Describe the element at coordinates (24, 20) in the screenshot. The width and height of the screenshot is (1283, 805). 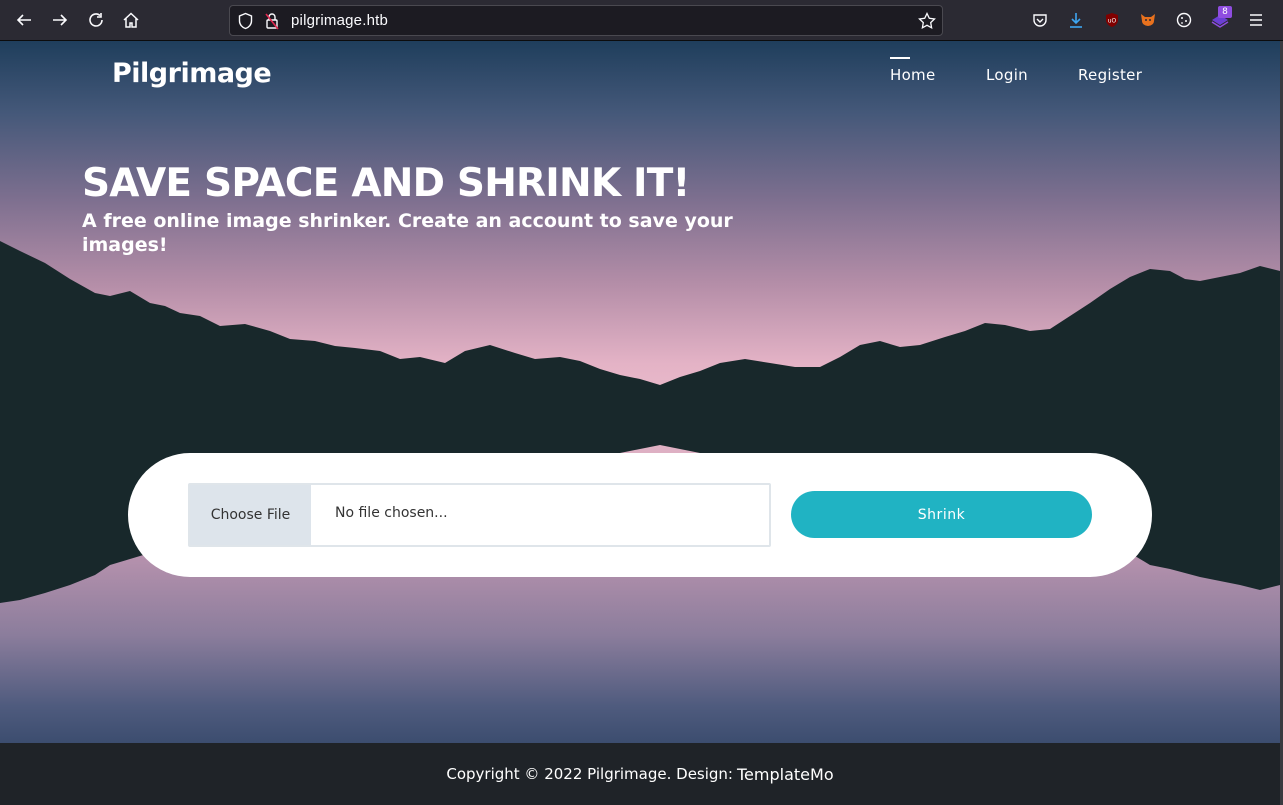
I see `back-icon` at that location.